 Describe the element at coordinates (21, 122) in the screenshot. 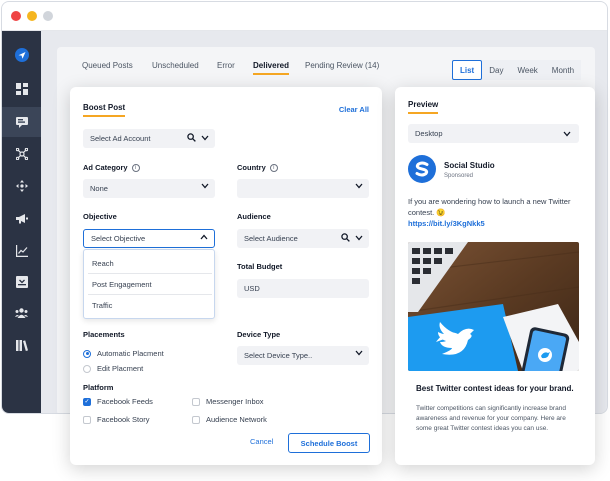

I see `posts-icon` at that location.